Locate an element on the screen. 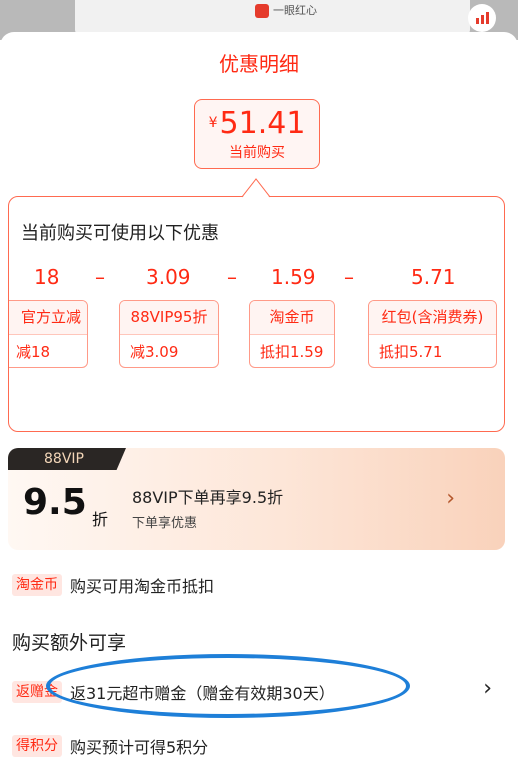 This screenshot has width=518, height=763. currency-symbol: ¥ is located at coordinates (213, 123).